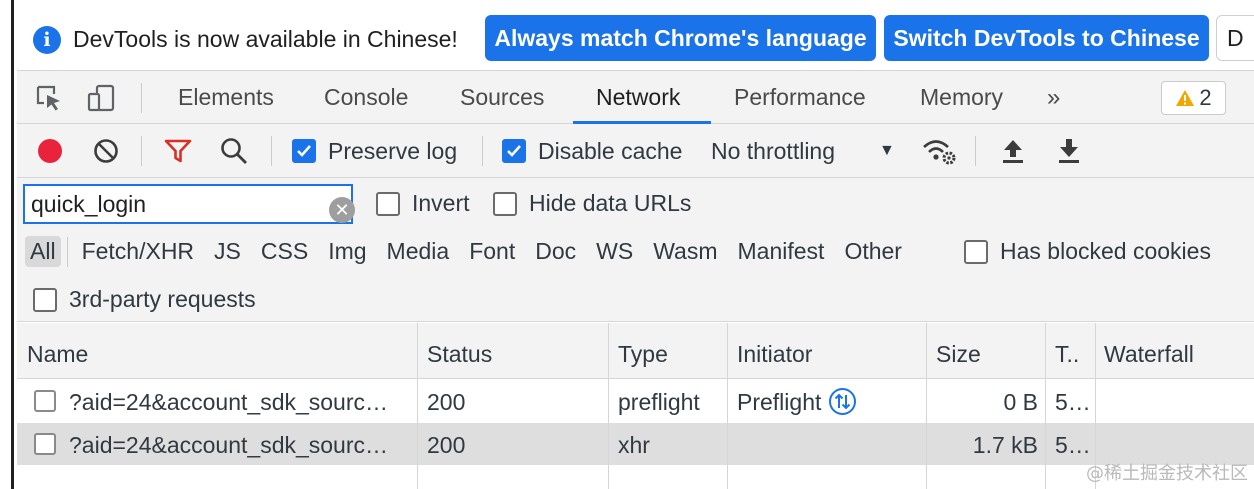 The height and width of the screenshot is (489, 1254). I want to click on filter-input: quick_login ✕, so click(189, 204).